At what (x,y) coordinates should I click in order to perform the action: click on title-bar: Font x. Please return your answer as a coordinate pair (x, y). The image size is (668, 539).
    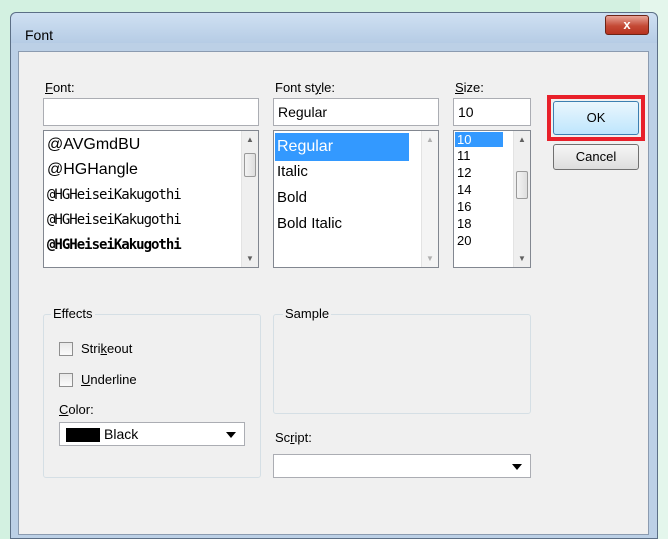
    Looking at the image, I should click on (334, 28).